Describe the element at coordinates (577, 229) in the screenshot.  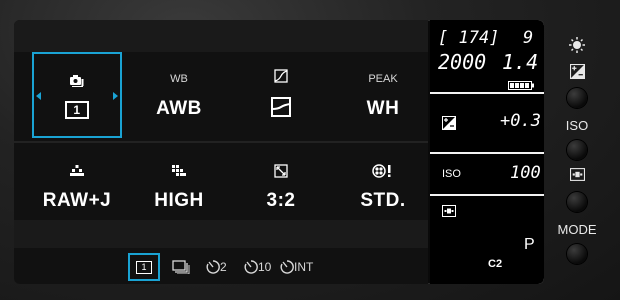
I see `mode-button-label: MODE` at that location.